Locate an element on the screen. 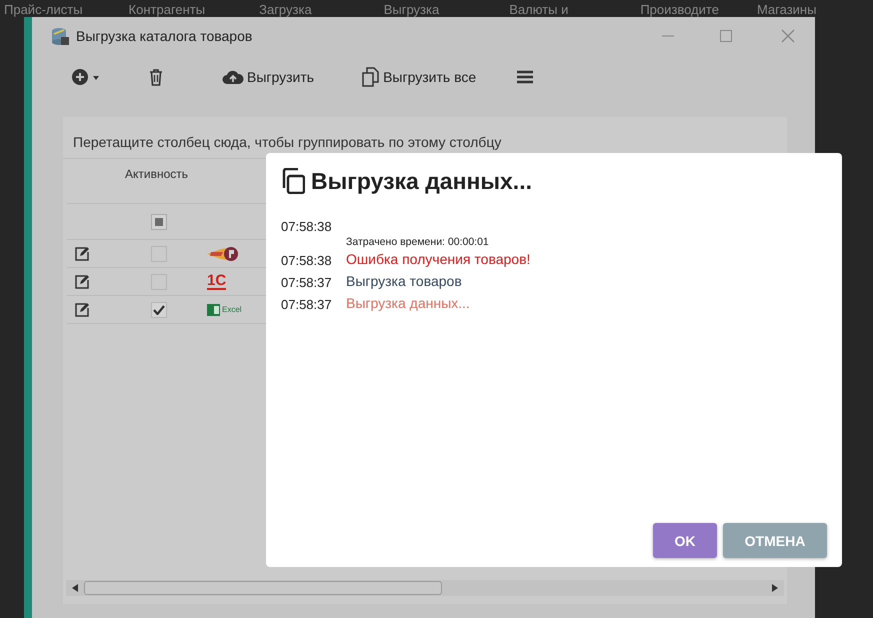 The image size is (873, 618). cloud-upload-icon is located at coordinates (233, 77).